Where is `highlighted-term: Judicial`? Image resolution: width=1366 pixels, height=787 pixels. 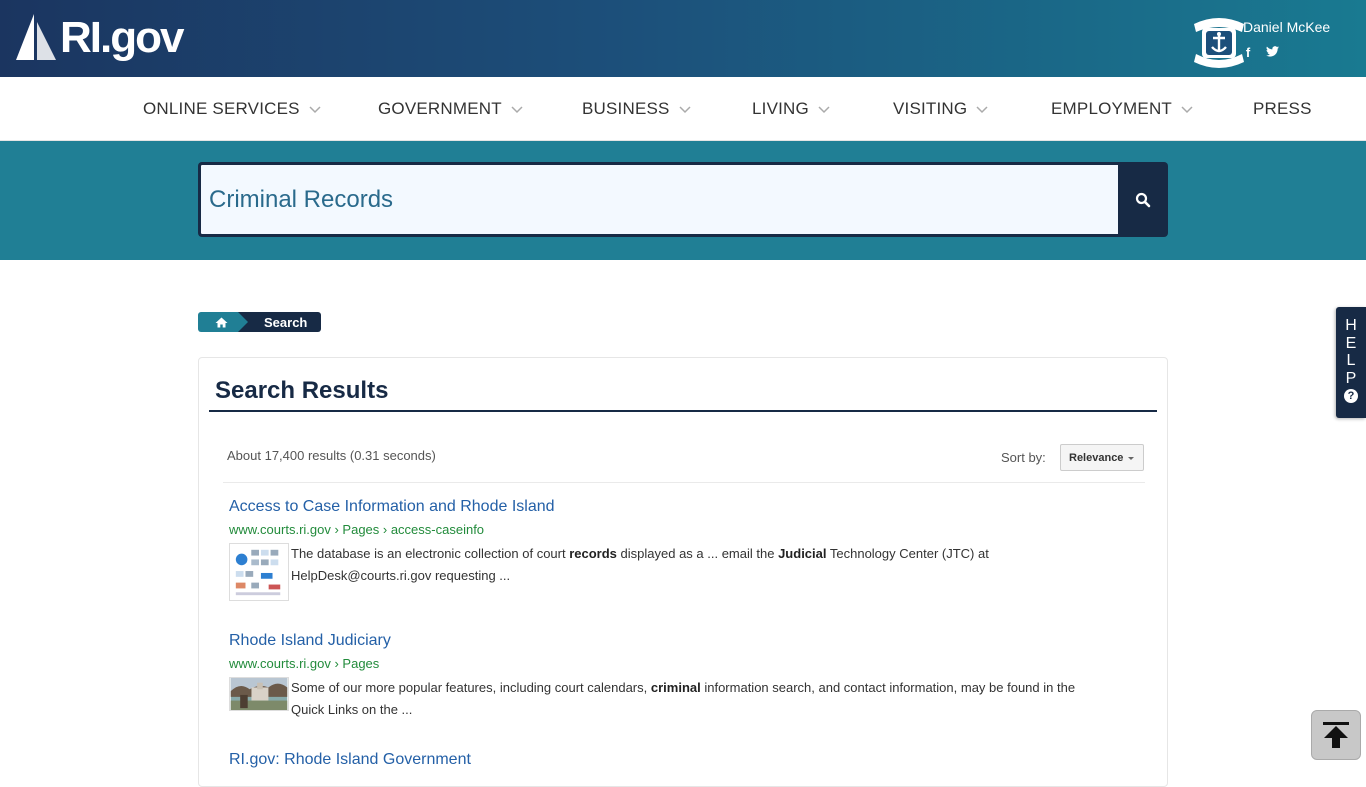 highlighted-term: Judicial is located at coordinates (802, 553).